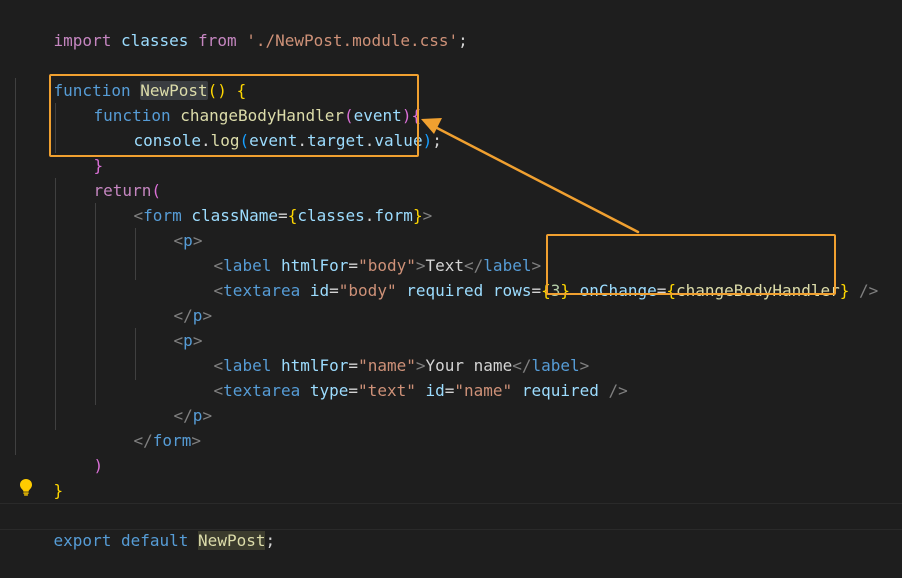 The width and height of the screenshot is (902, 578). I want to click on annotation-arrow, so click(530, 176).